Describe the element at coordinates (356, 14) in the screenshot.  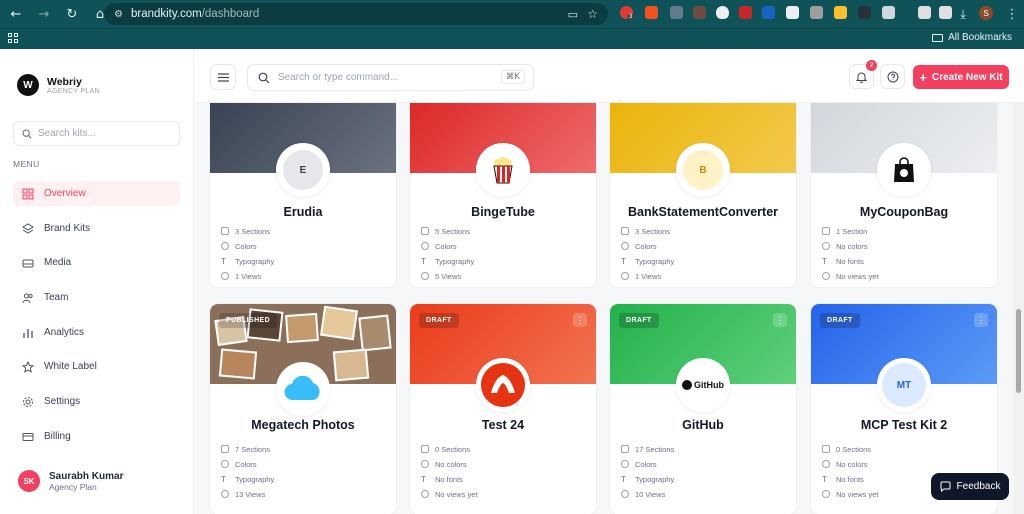
I see `address-bar: ⚙ brandkity.com/dashboard ▭ ☆` at that location.